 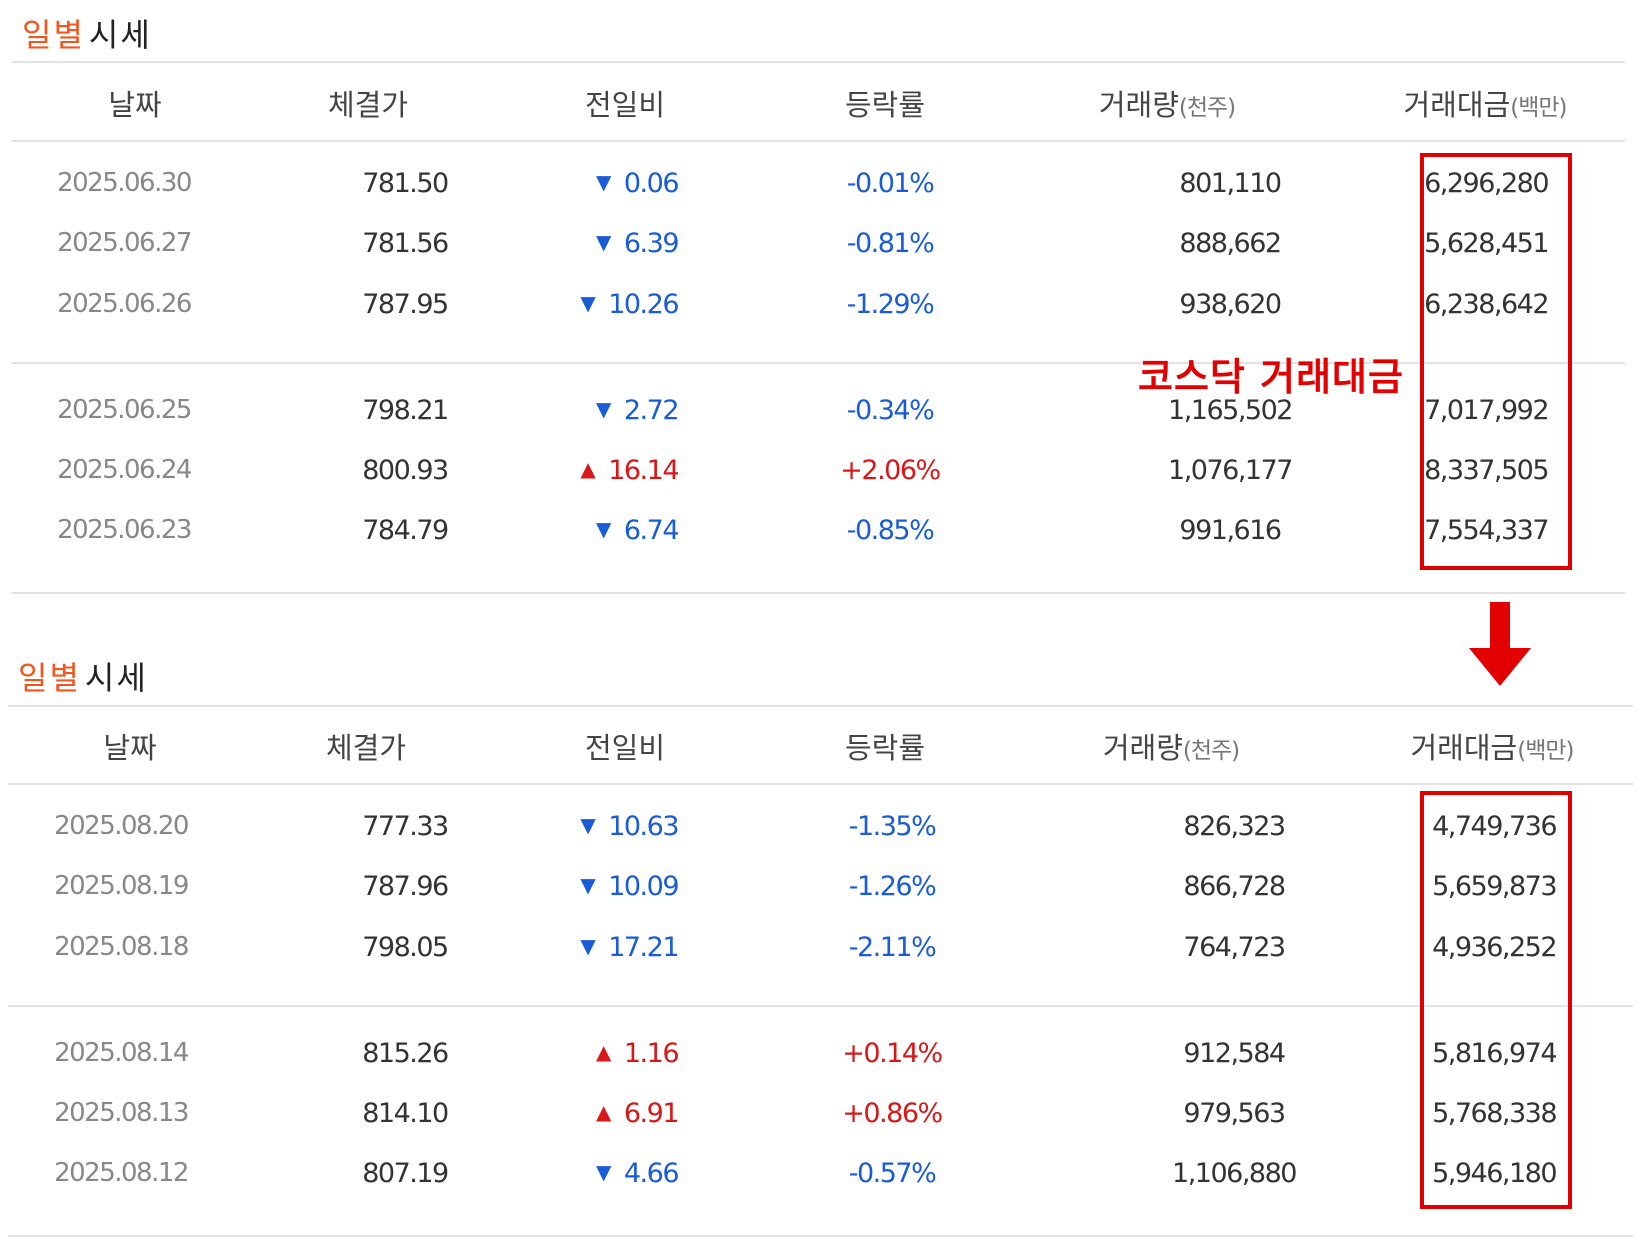 I want to click on change-rate-cell: -1.29%, so click(x=890, y=304).